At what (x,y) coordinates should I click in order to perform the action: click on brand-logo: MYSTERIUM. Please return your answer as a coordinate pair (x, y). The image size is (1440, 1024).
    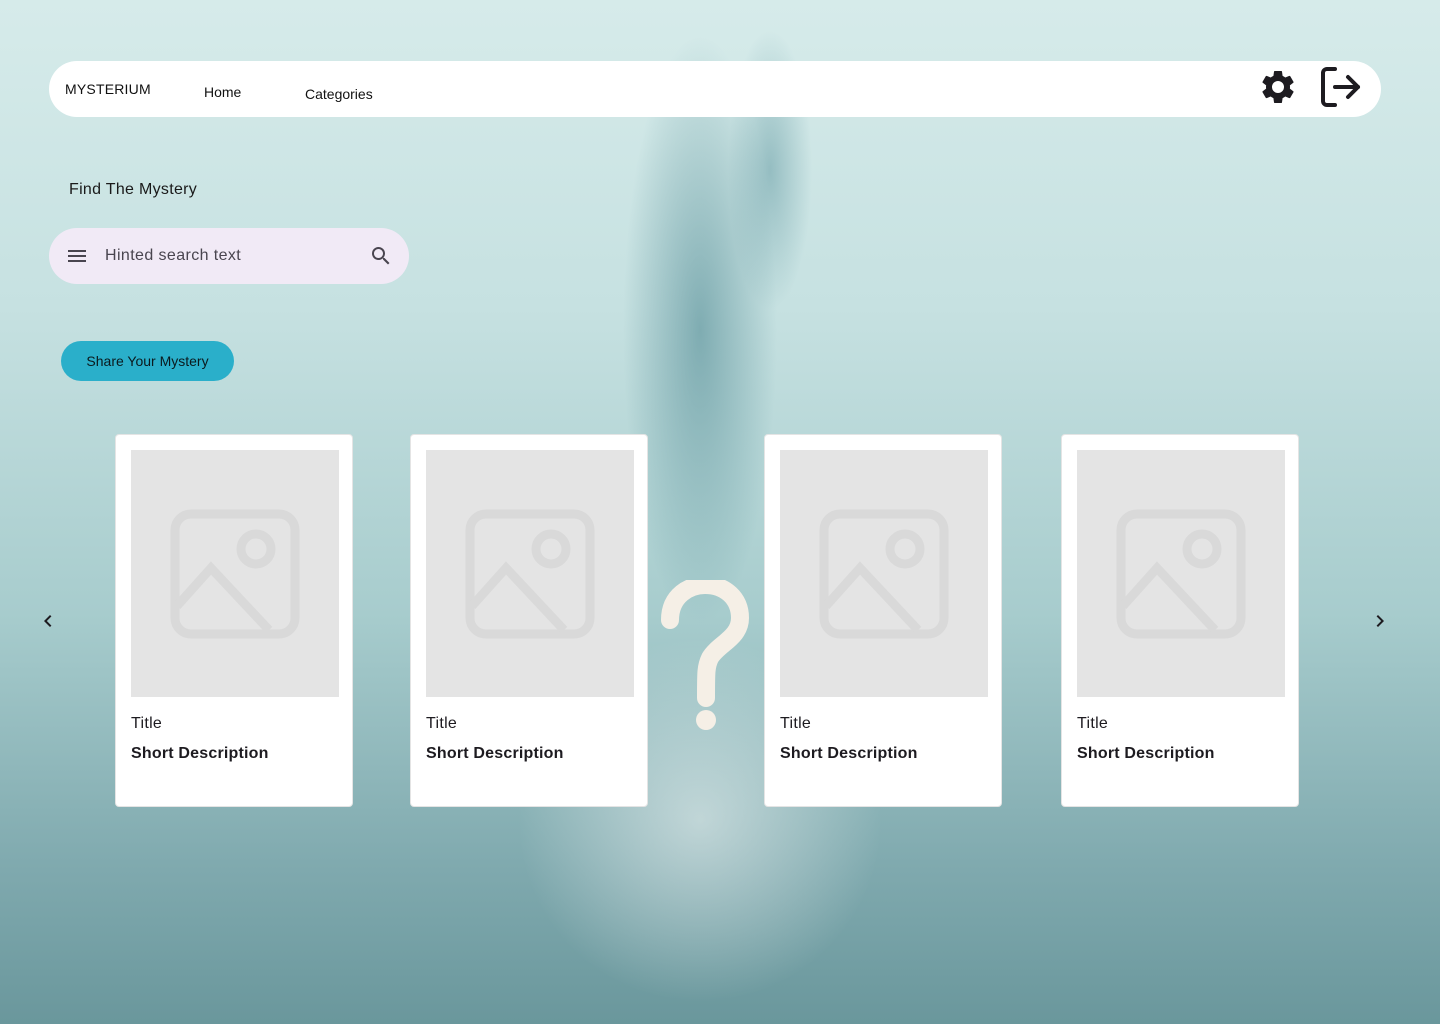
    Looking at the image, I should click on (108, 89).